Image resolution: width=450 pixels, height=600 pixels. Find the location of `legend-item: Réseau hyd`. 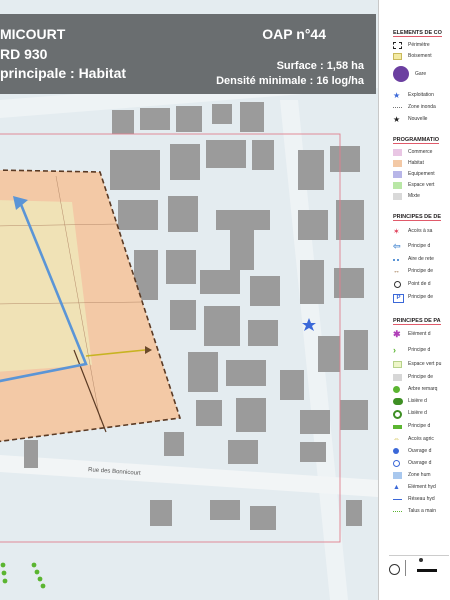

legend-item: Réseau hyd is located at coordinates (421, 500).